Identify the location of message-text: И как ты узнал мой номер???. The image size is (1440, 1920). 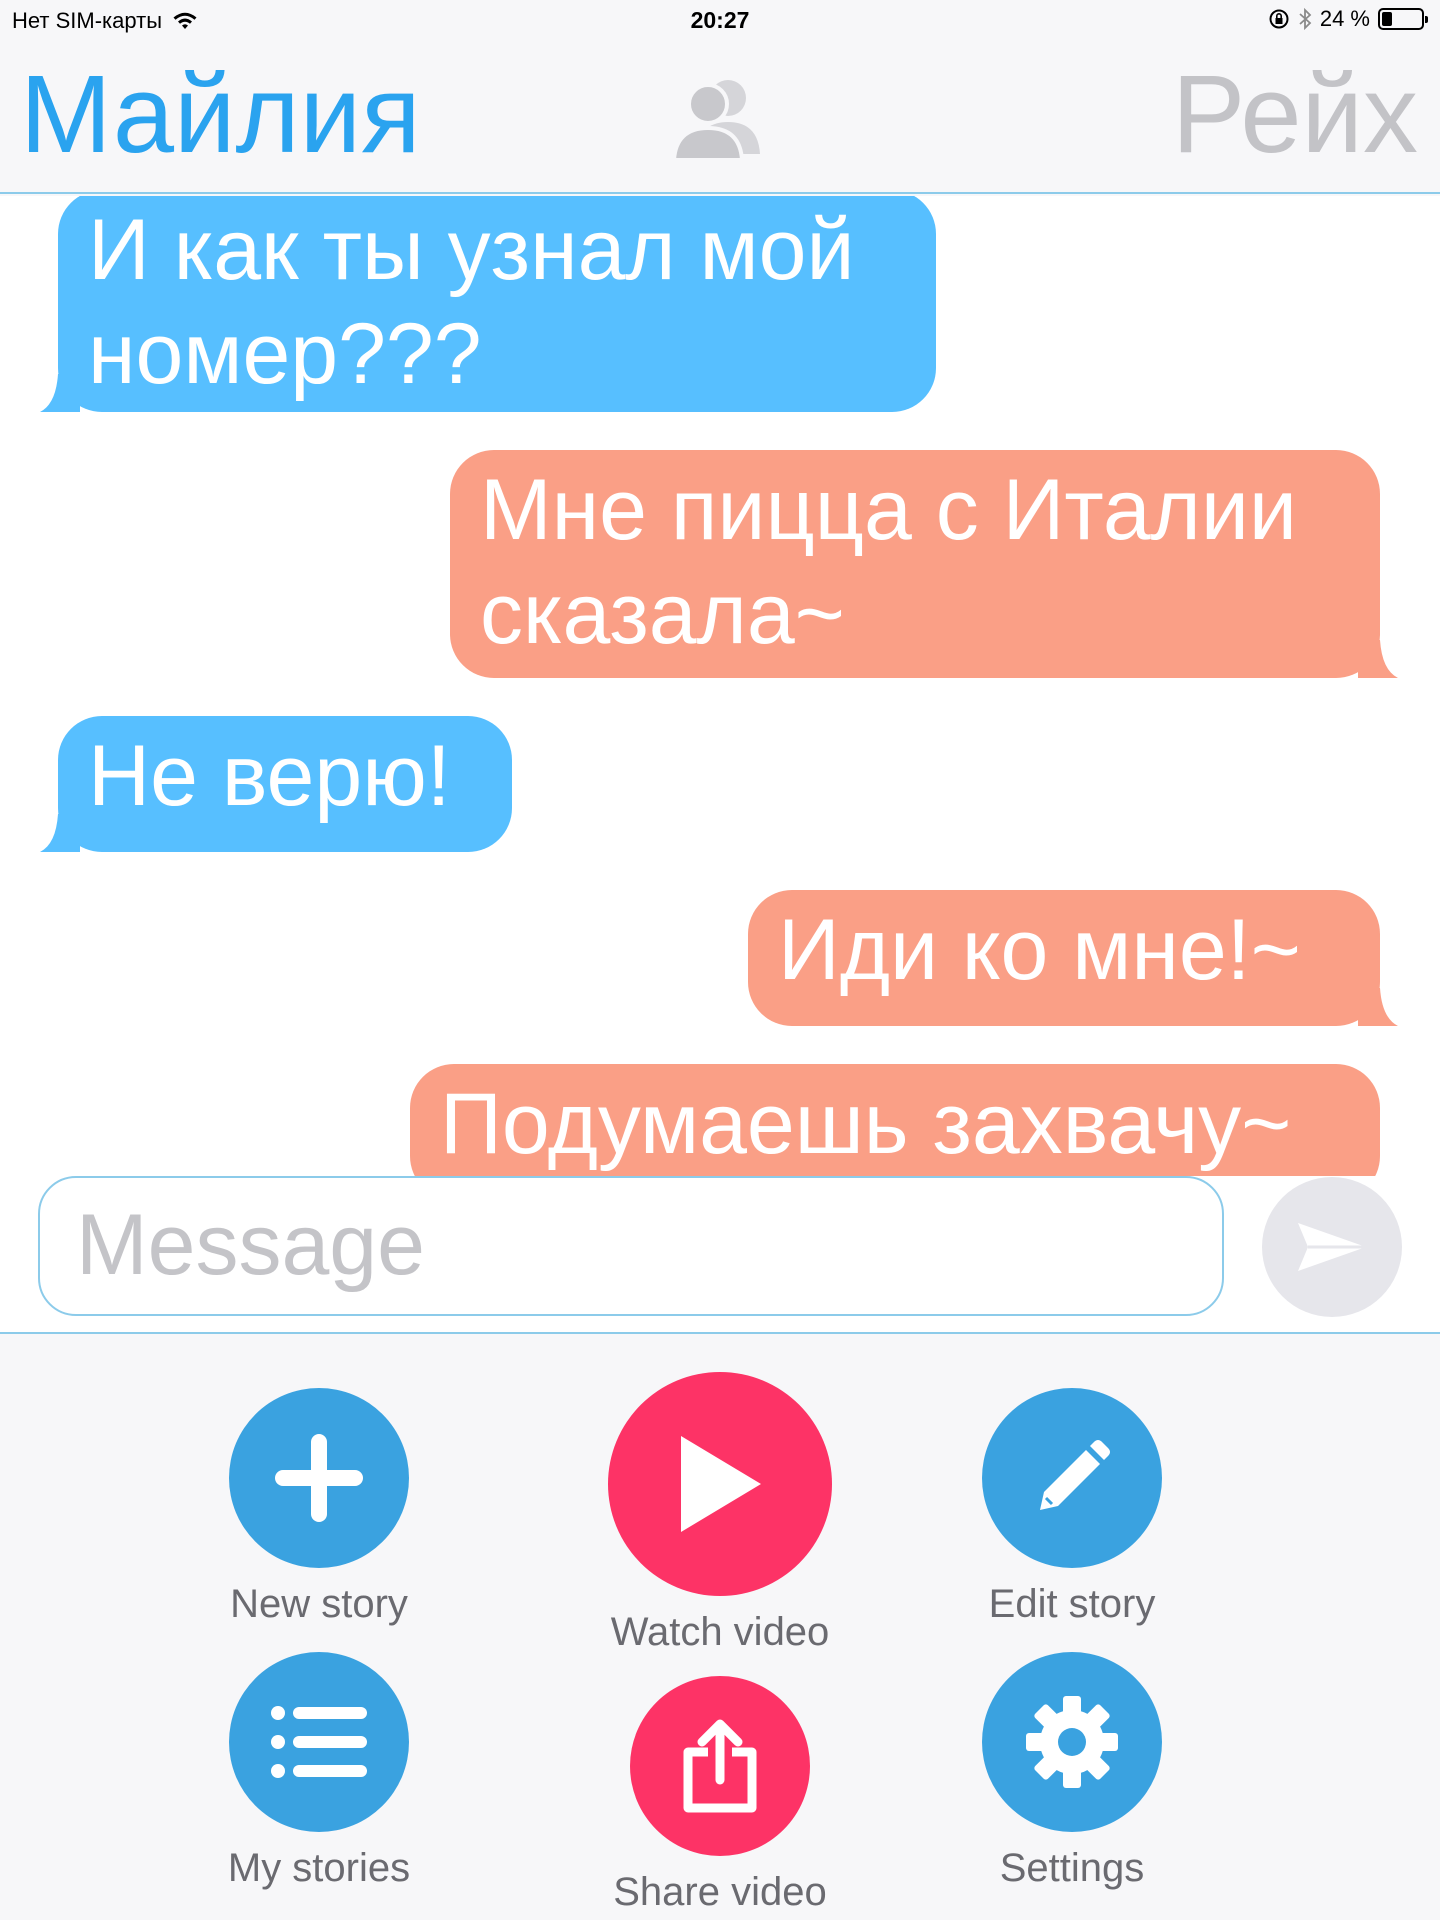
(471, 302).